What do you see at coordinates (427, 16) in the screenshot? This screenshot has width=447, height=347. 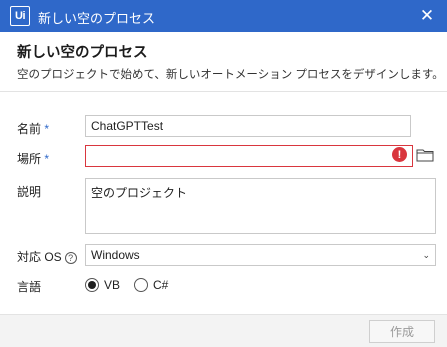 I see `close-button: ✕` at bounding box center [427, 16].